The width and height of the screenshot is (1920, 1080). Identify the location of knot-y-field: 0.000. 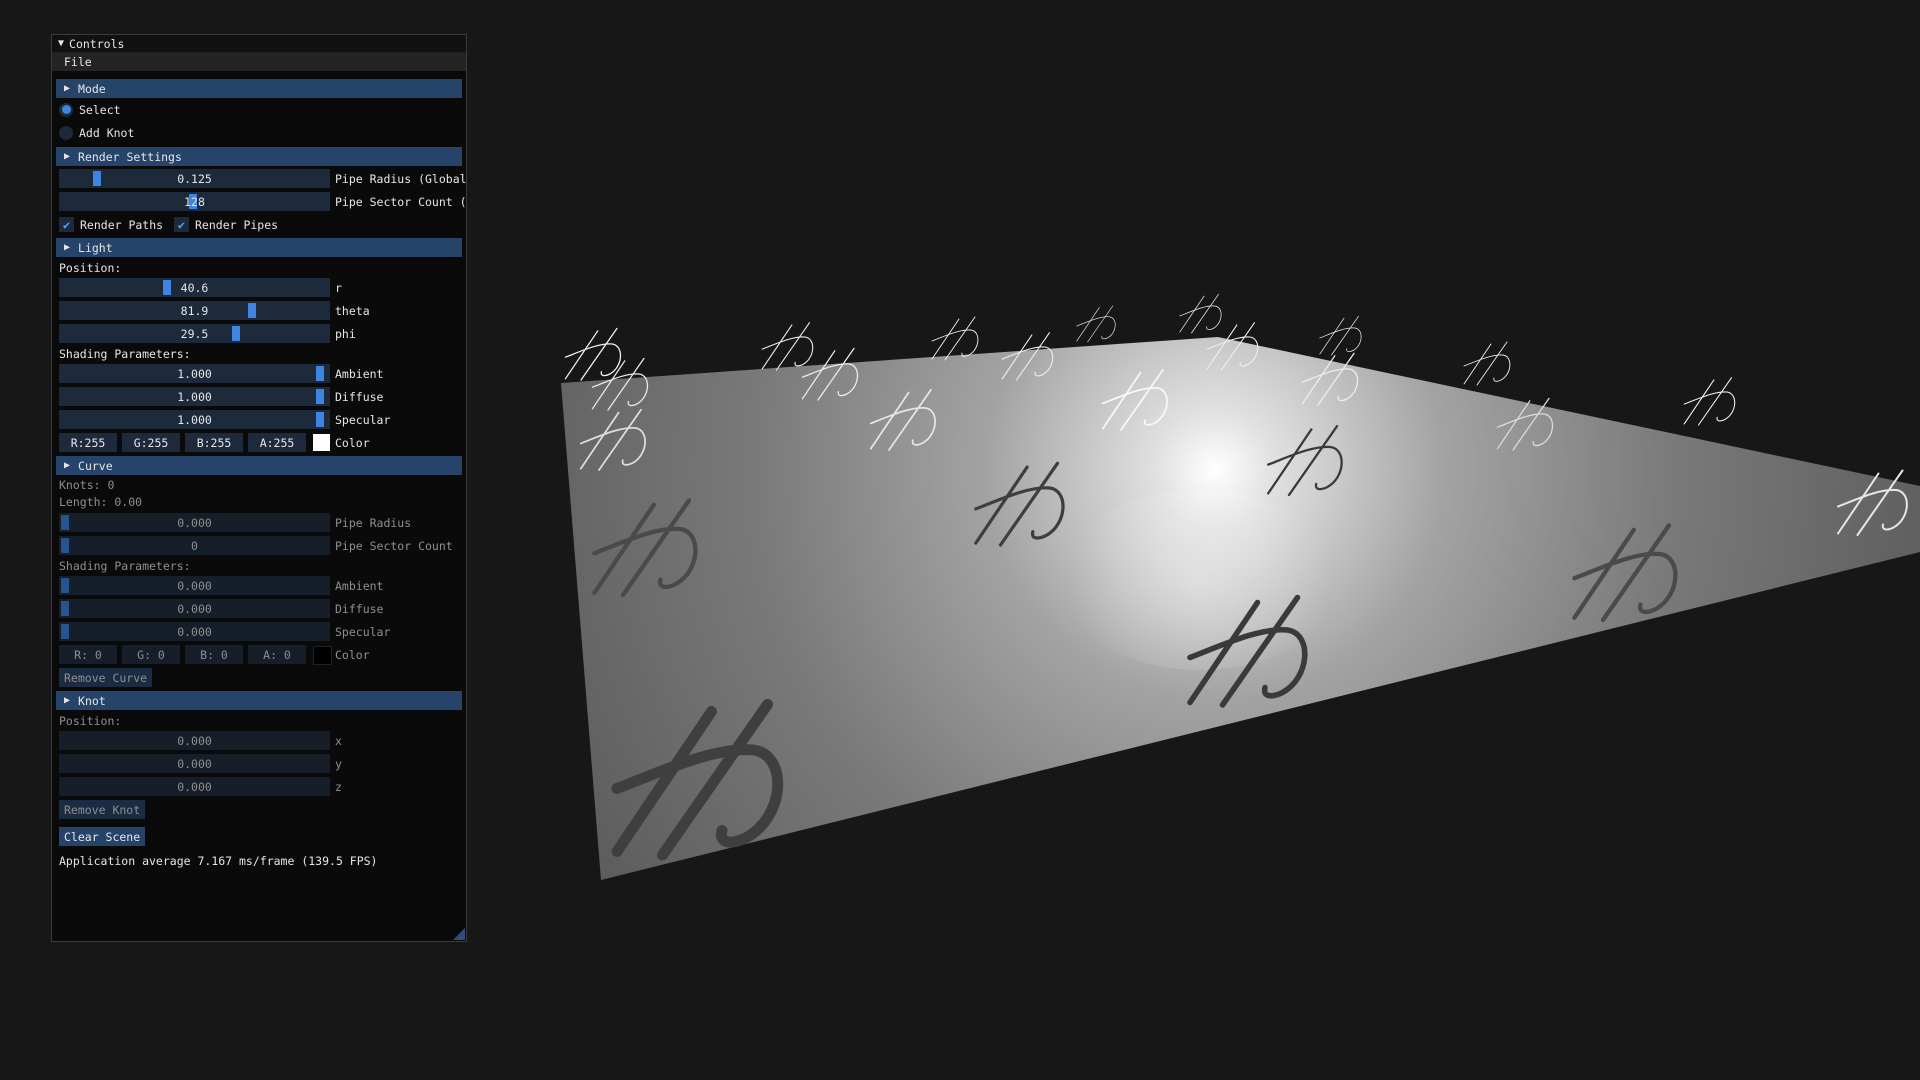
(194, 763).